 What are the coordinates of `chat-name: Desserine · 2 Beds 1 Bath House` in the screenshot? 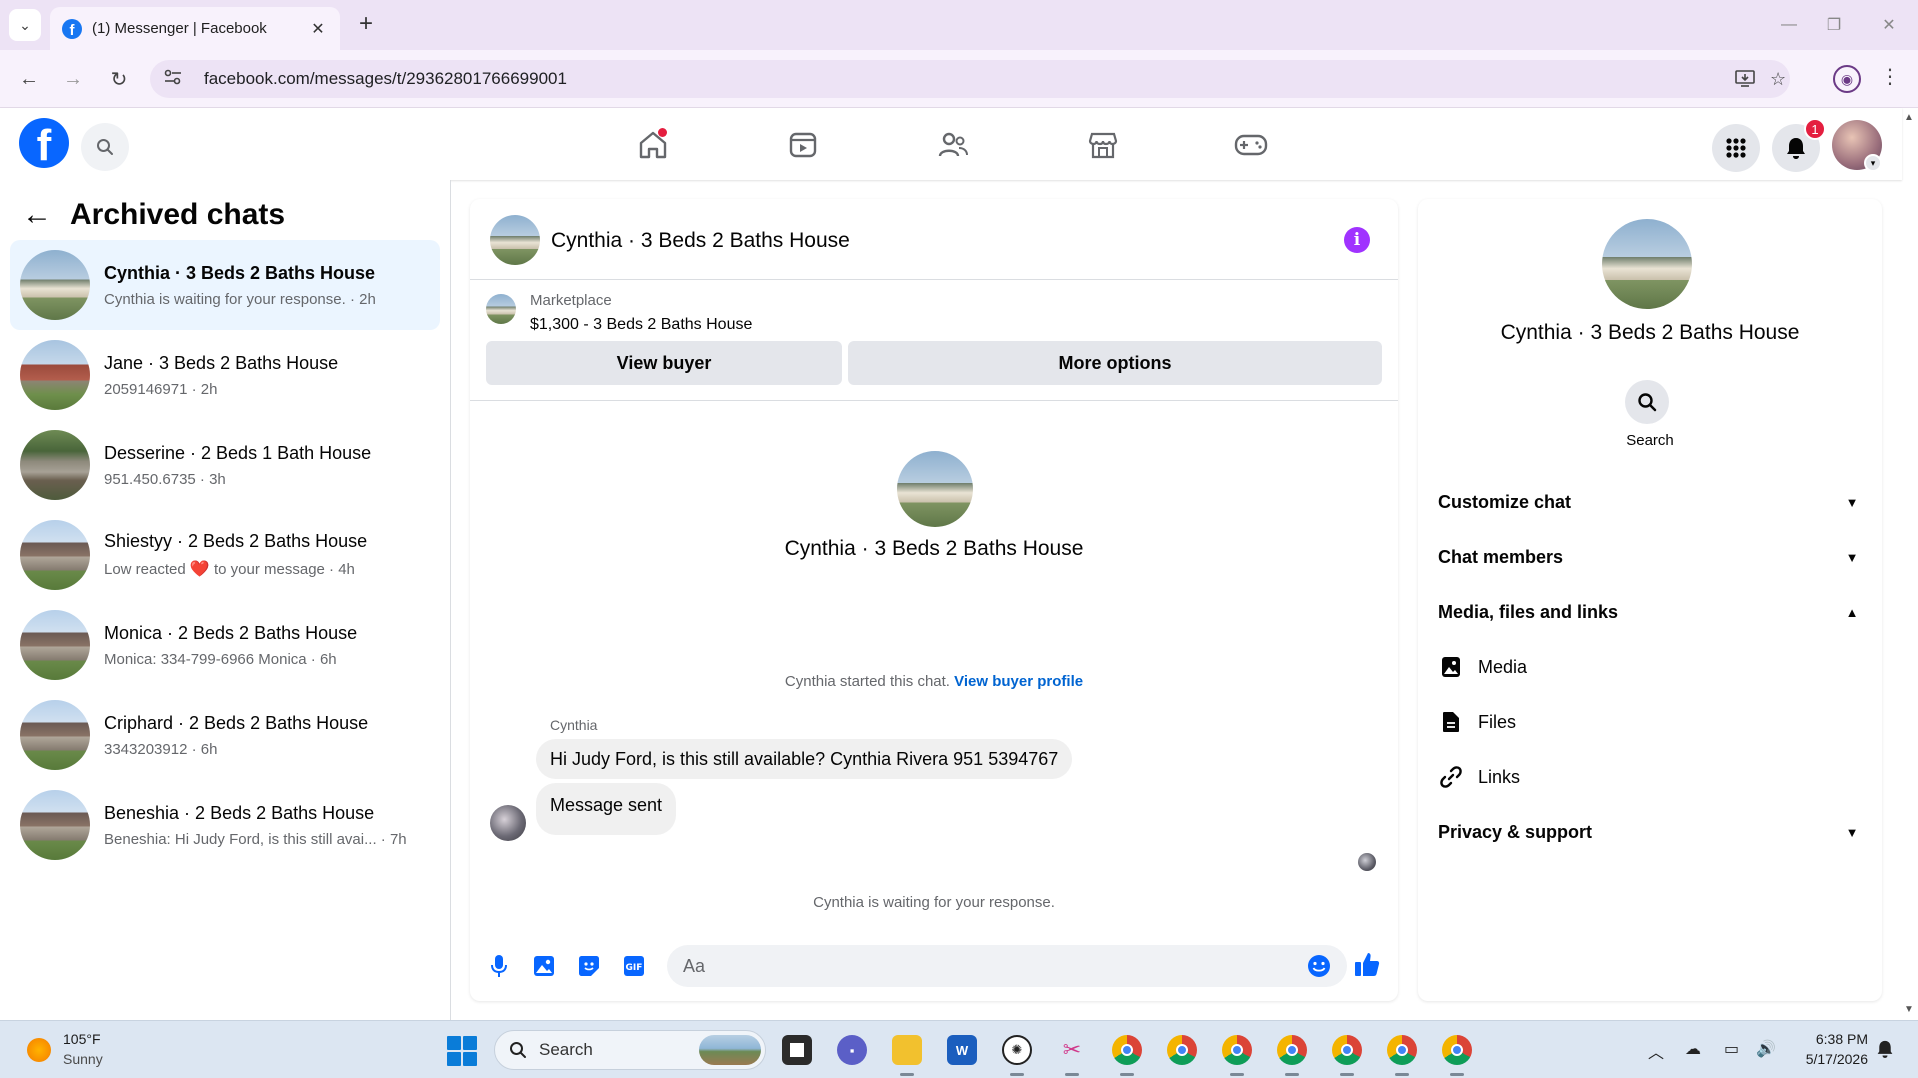 It's located at (238, 452).